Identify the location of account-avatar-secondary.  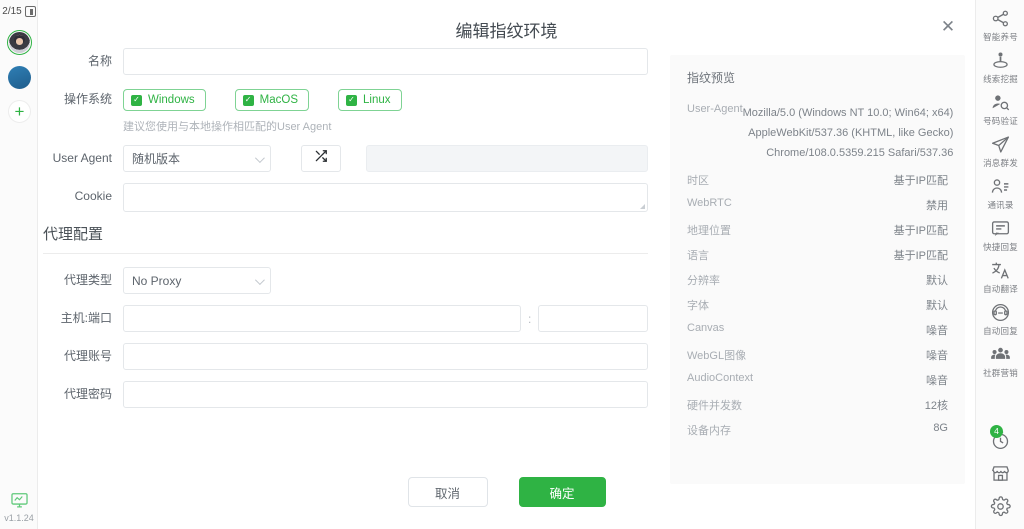
(19, 77).